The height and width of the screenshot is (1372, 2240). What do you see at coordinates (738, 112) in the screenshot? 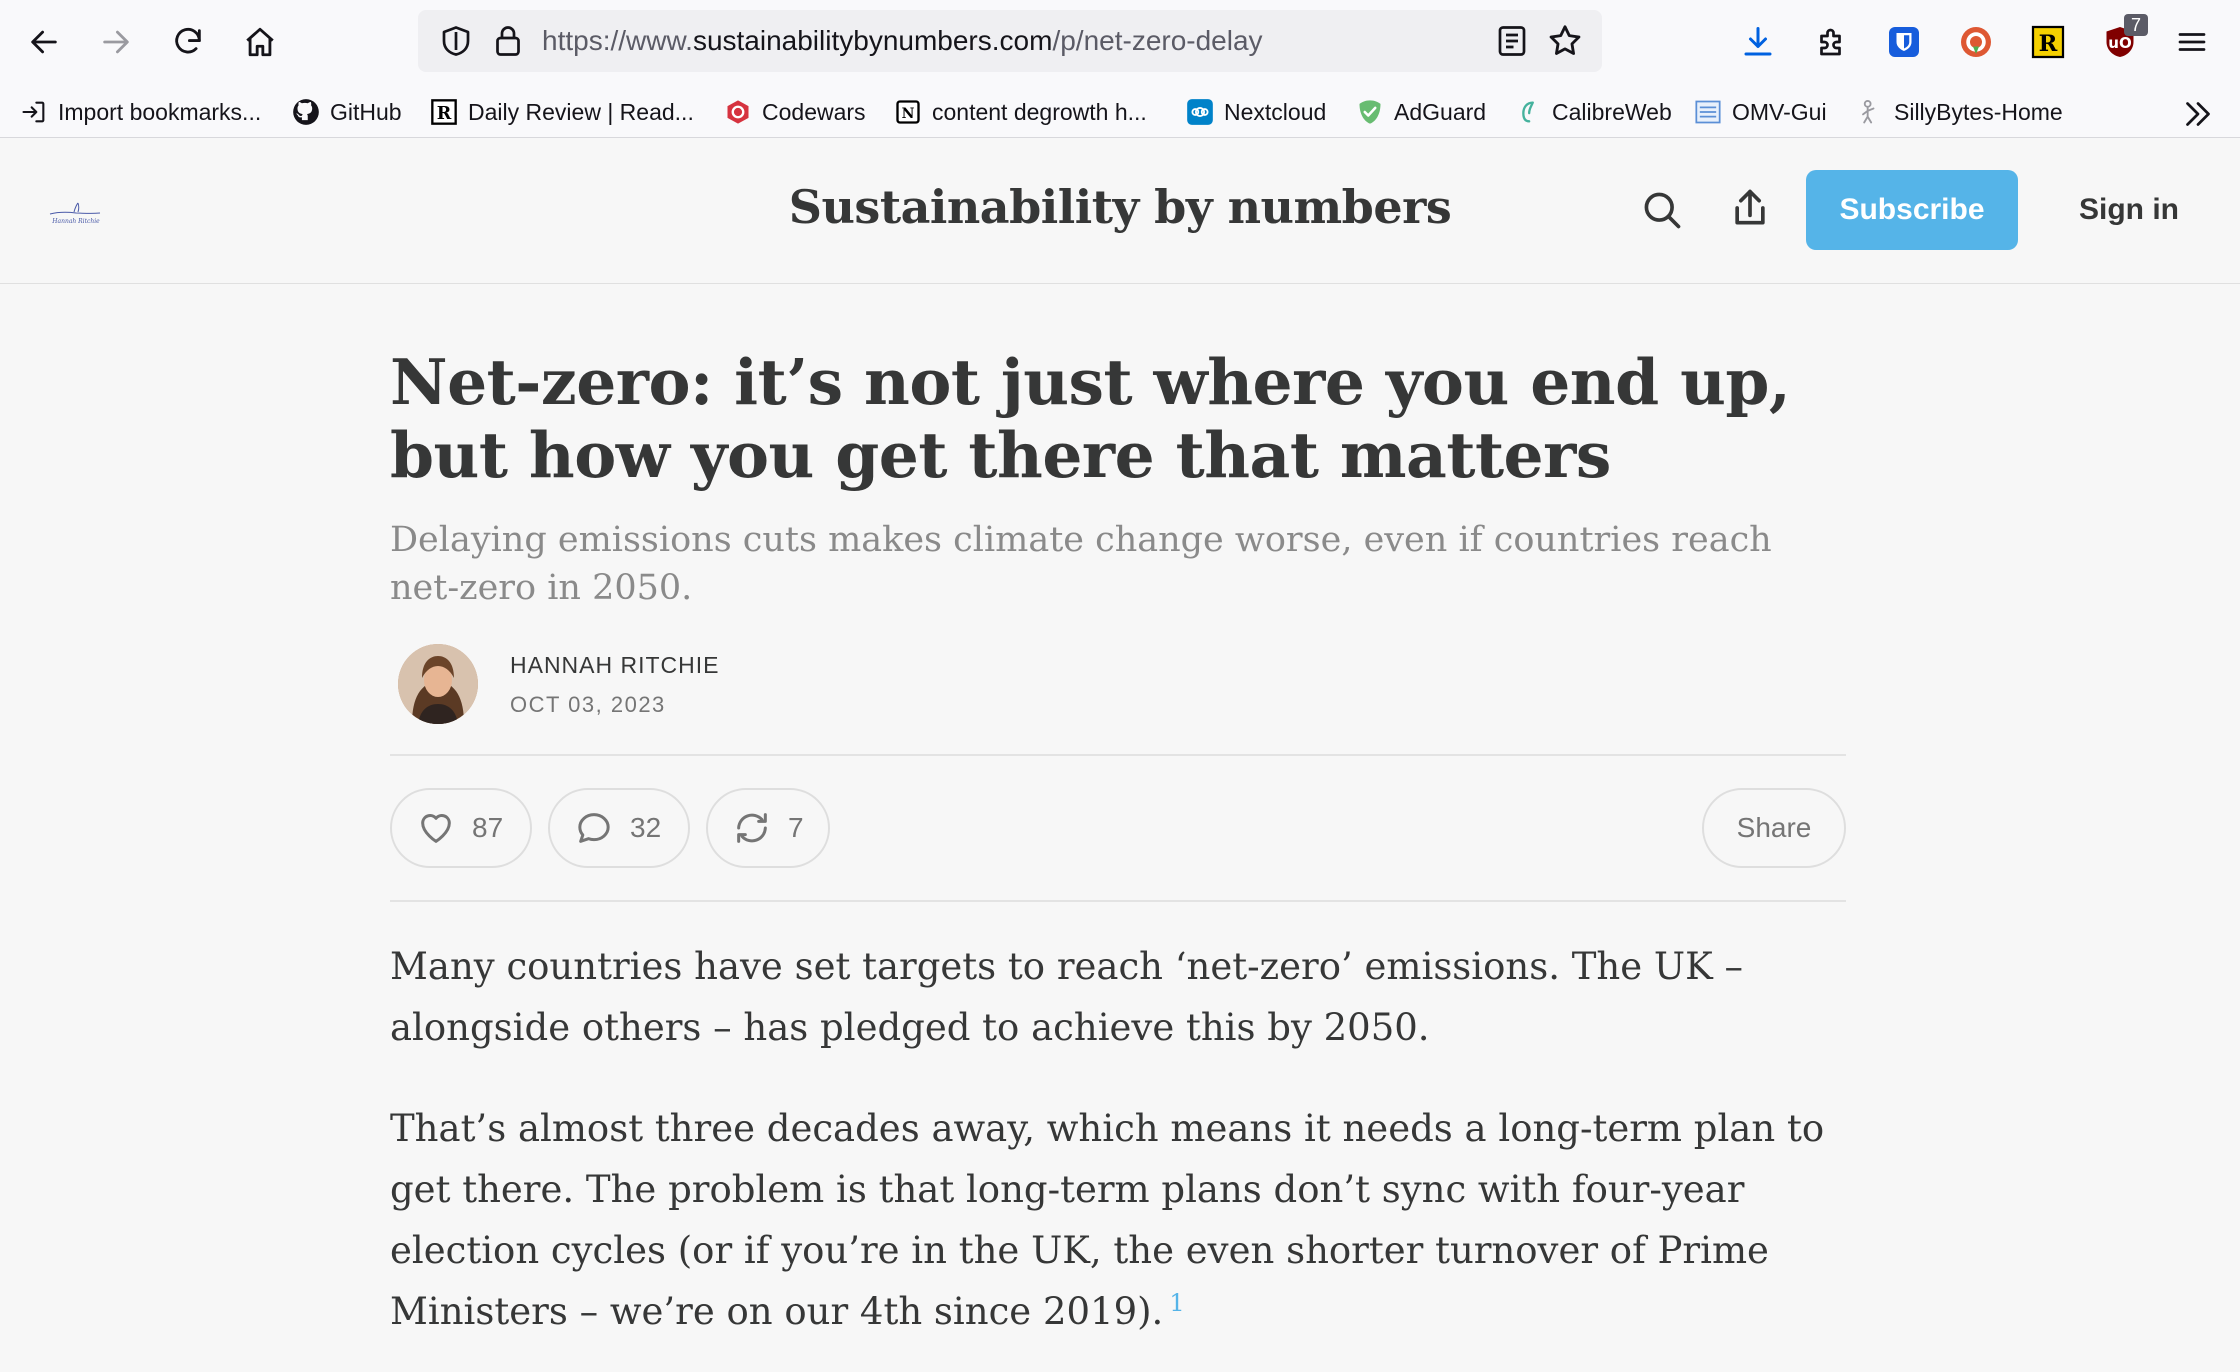
I see `codewars-icon` at bounding box center [738, 112].